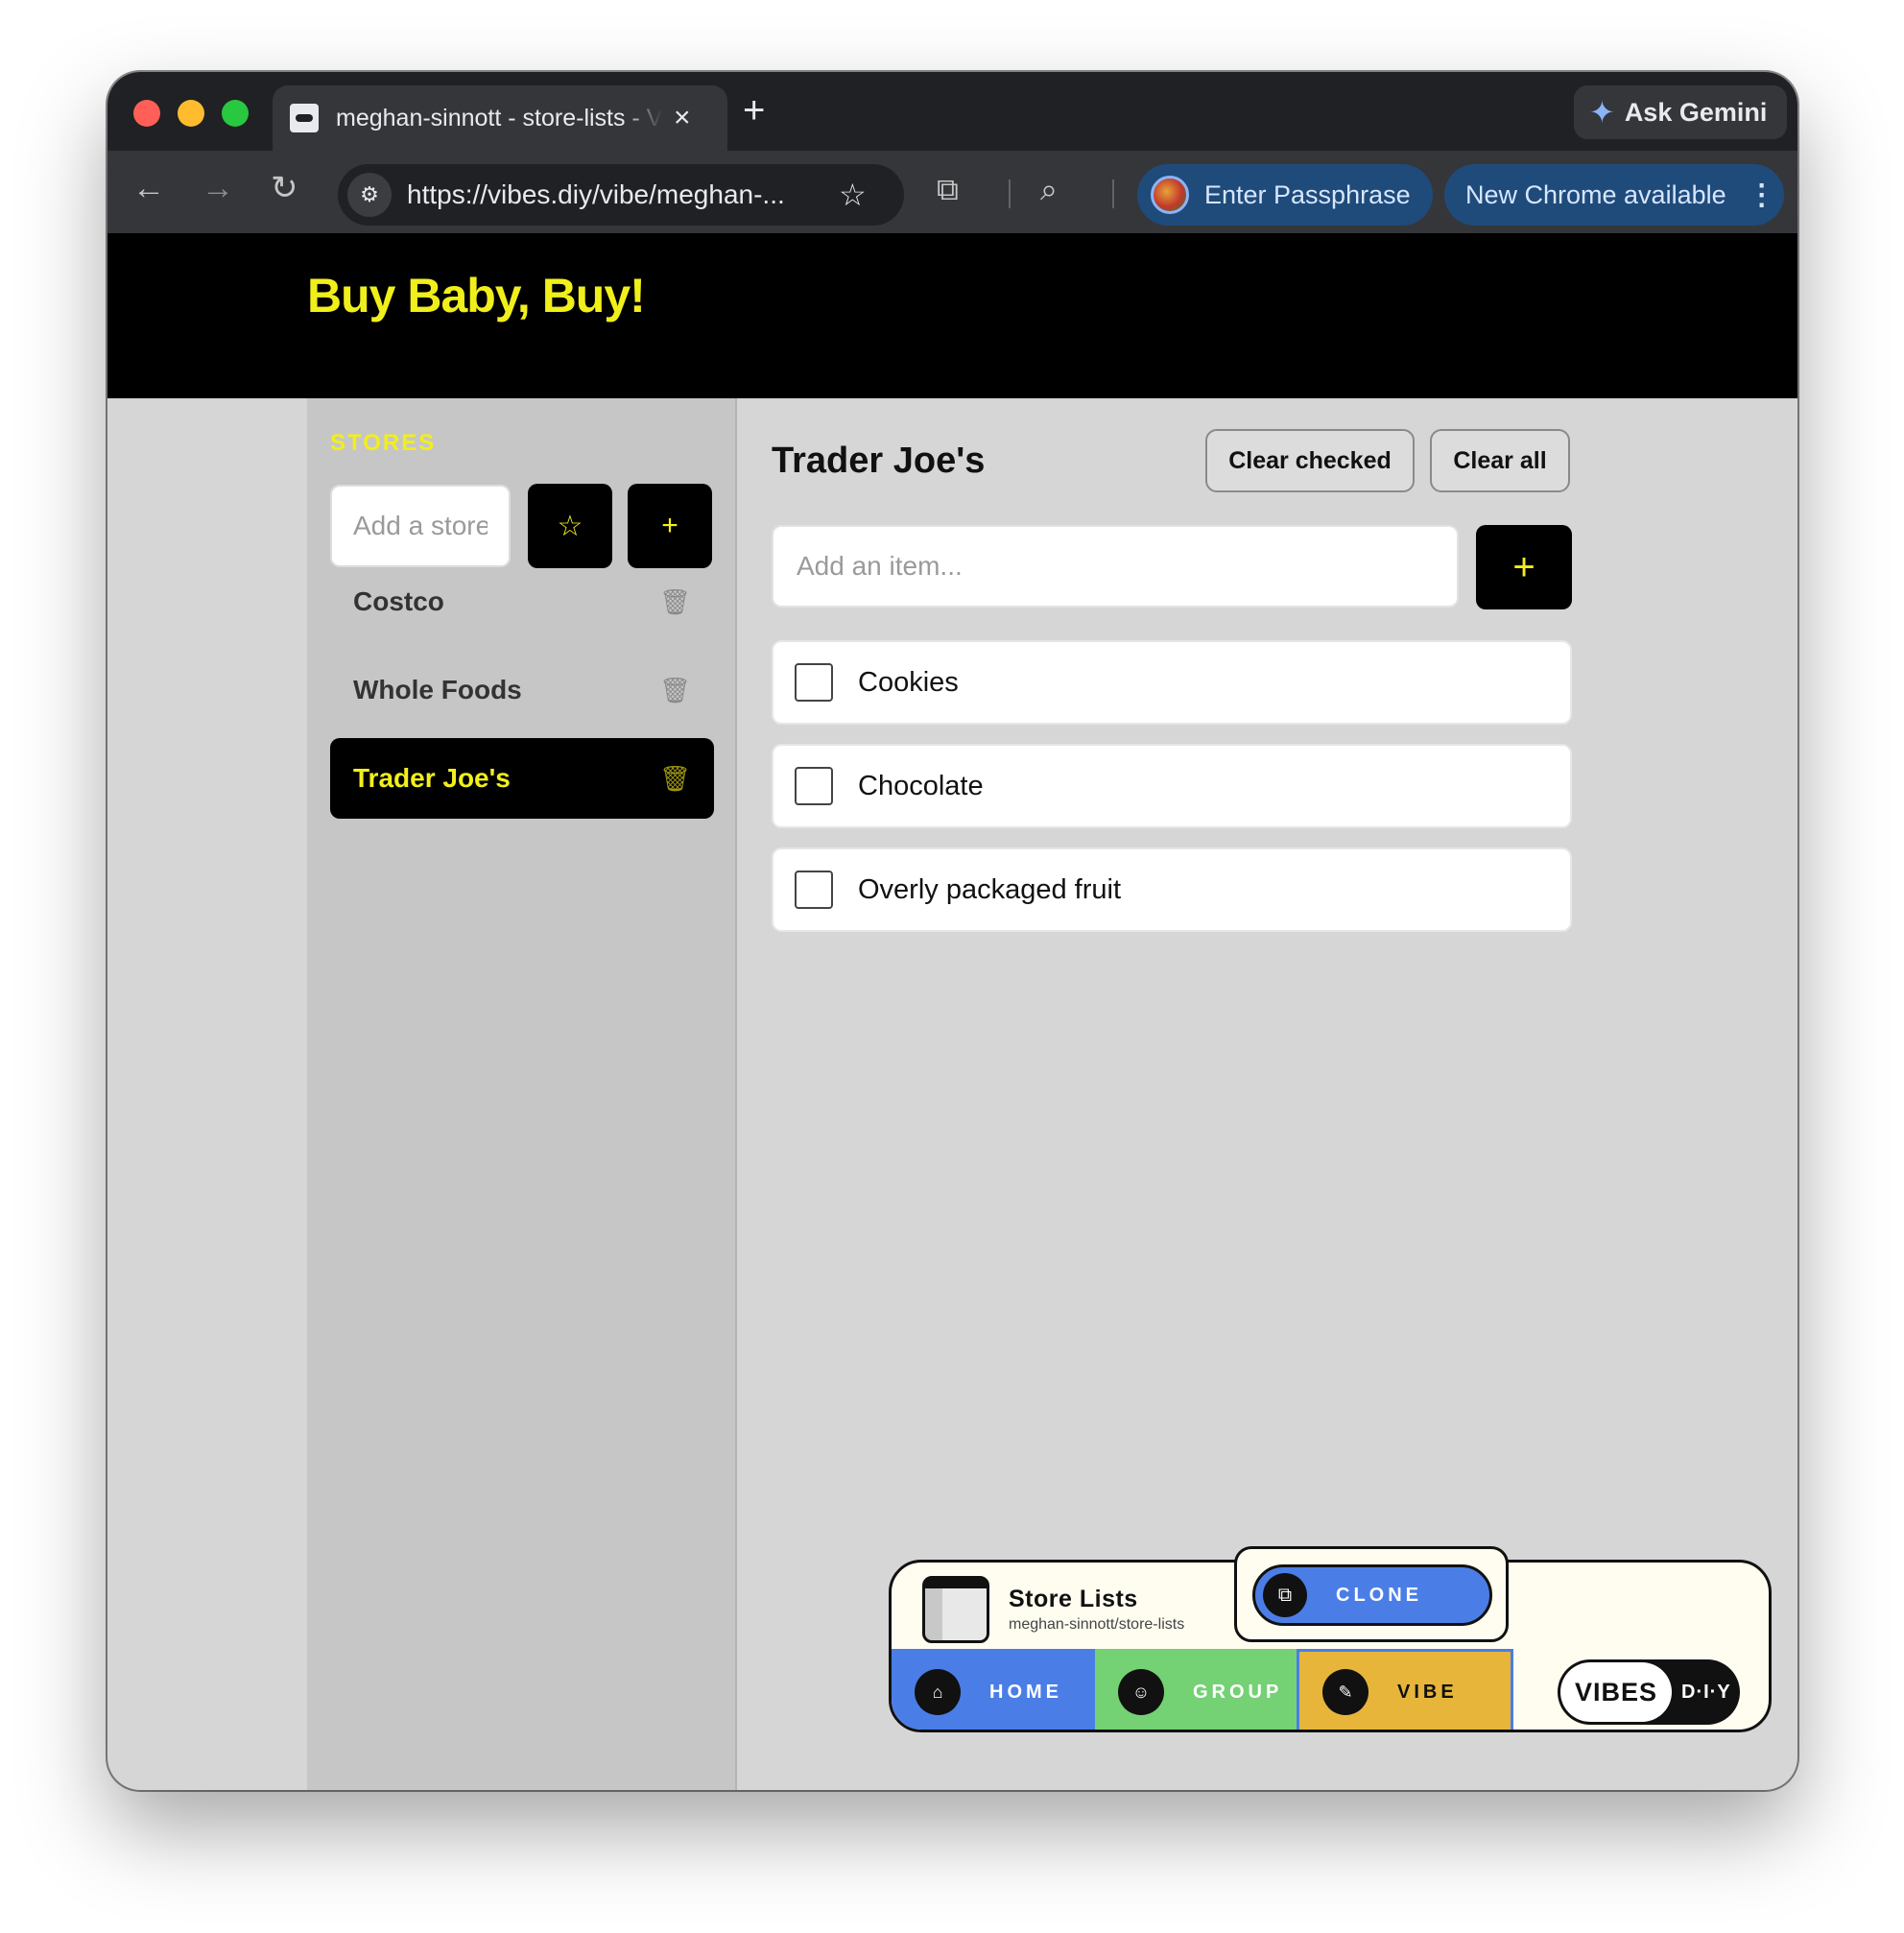 Image resolution: width=1904 pixels, height=1933 pixels. I want to click on home-nav-button: ⌂ HOME, so click(994, 1690).